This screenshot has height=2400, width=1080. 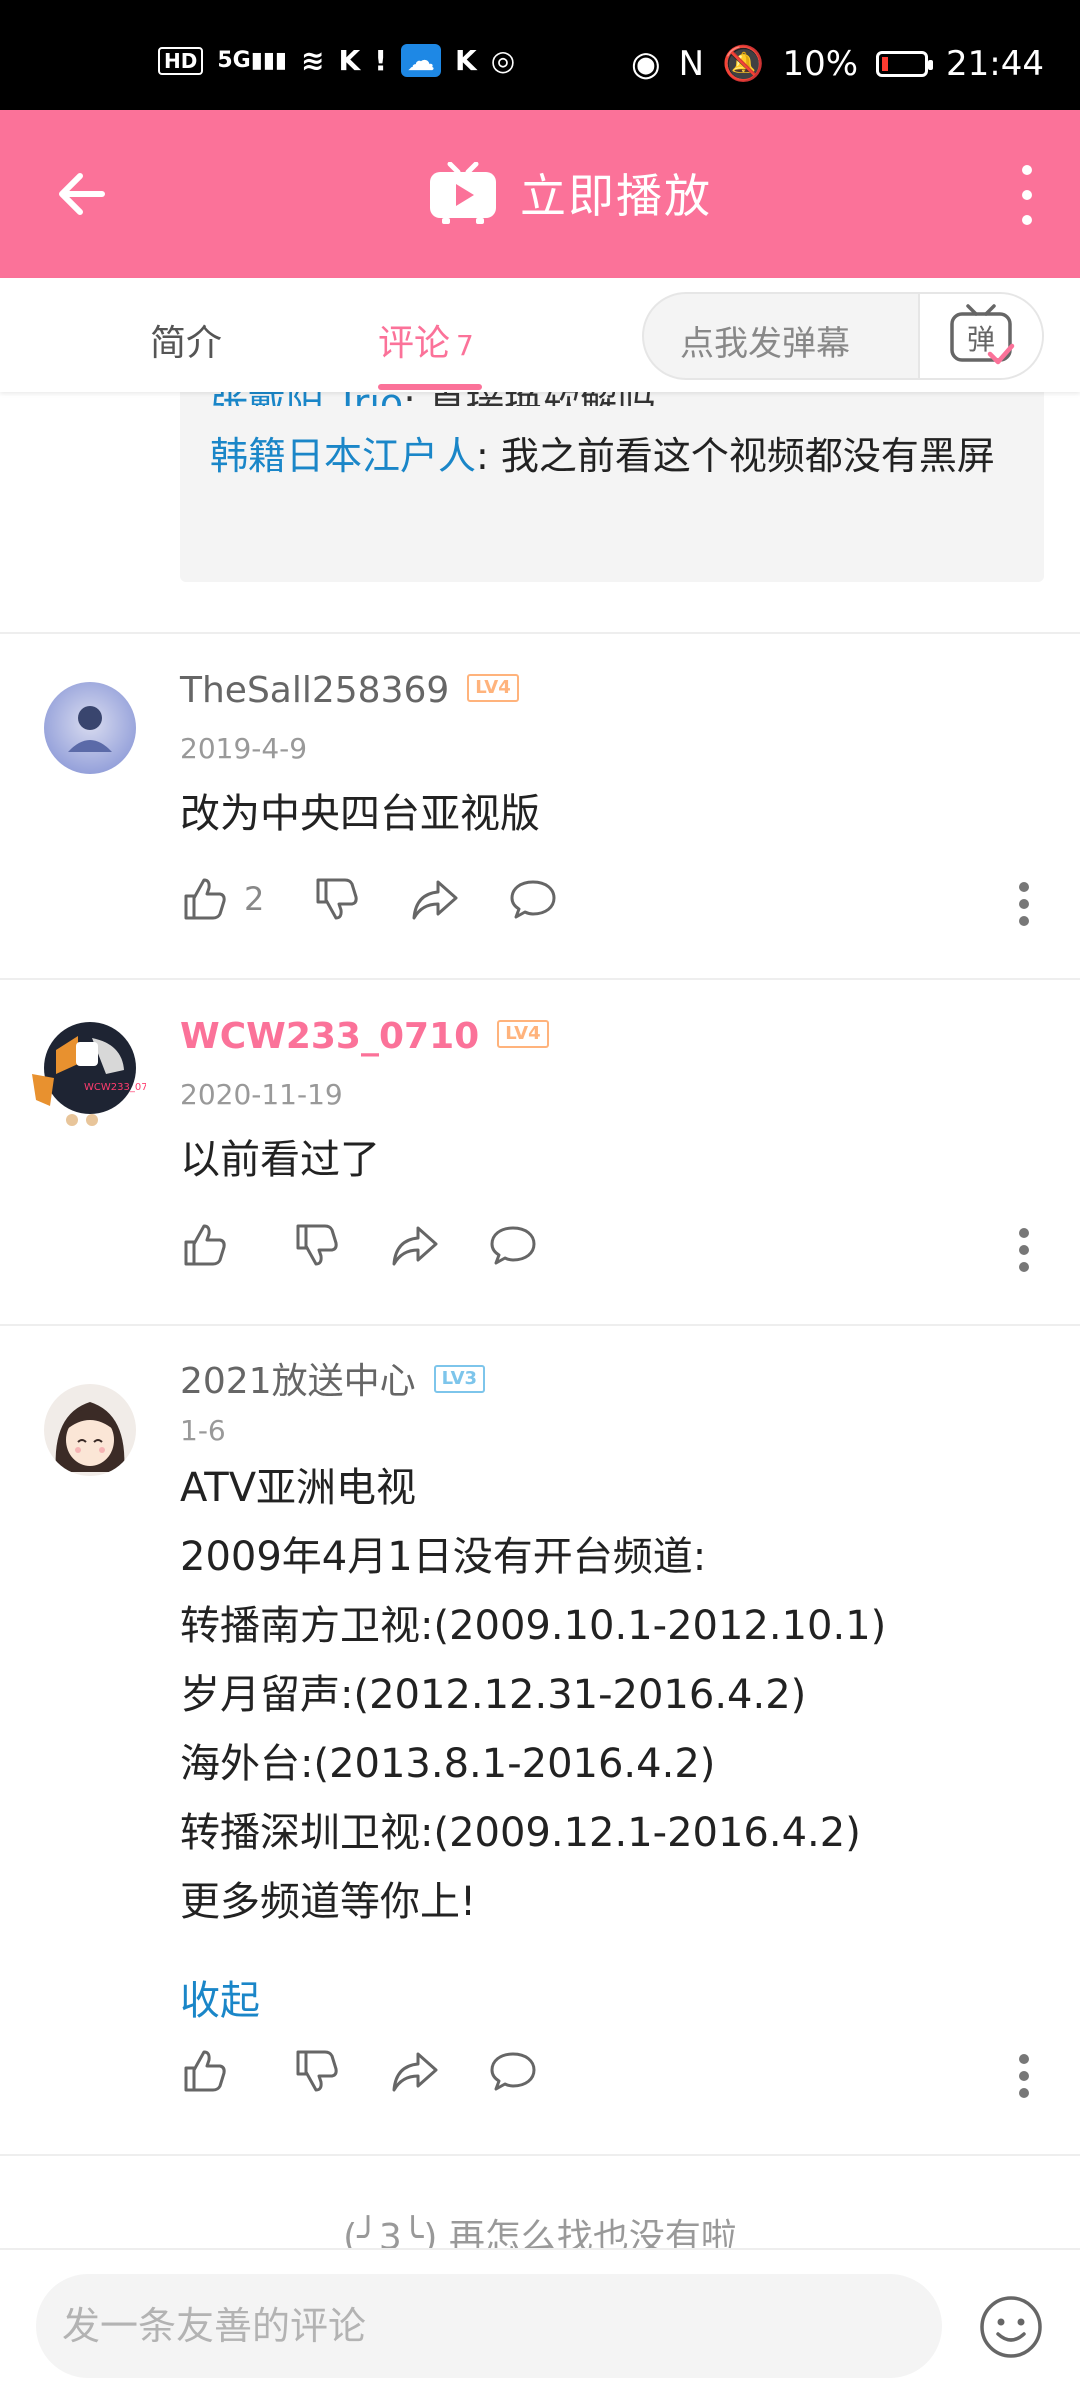 I want to click on comment-input, so click(x=489, y=2326).